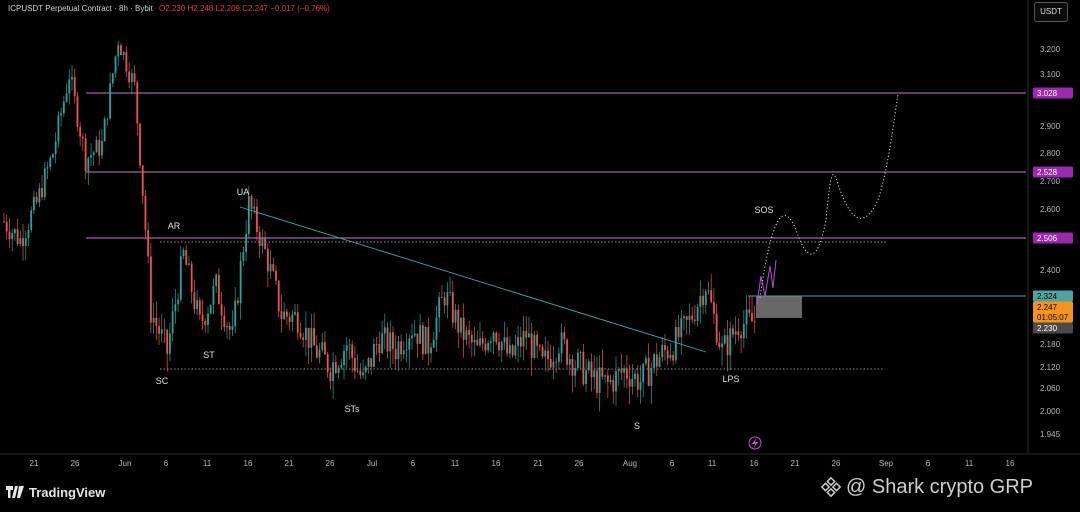 This screenshot has height=512, width=1080. What do you see at coordinates (243, 192) in the screenshot?
I see `wyckoff-annotation: UA` at bounding box center [243, 192].